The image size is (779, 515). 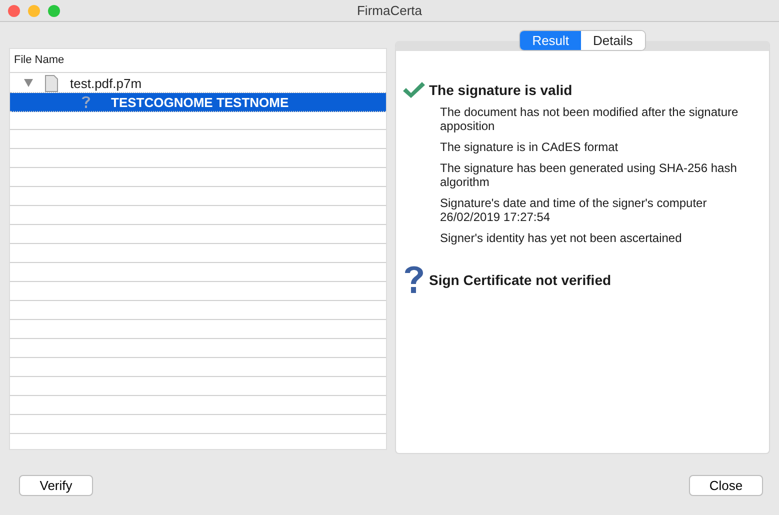 I want to click on close-window-icon, so click(x=14, y=10).